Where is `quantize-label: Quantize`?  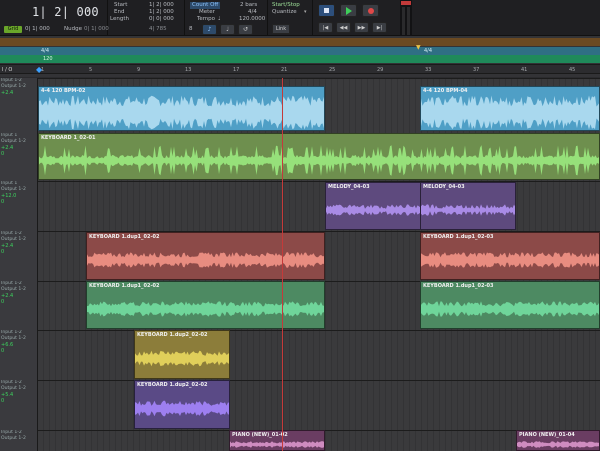
quantize-label: Quantize is located at coordinates (284, 12).